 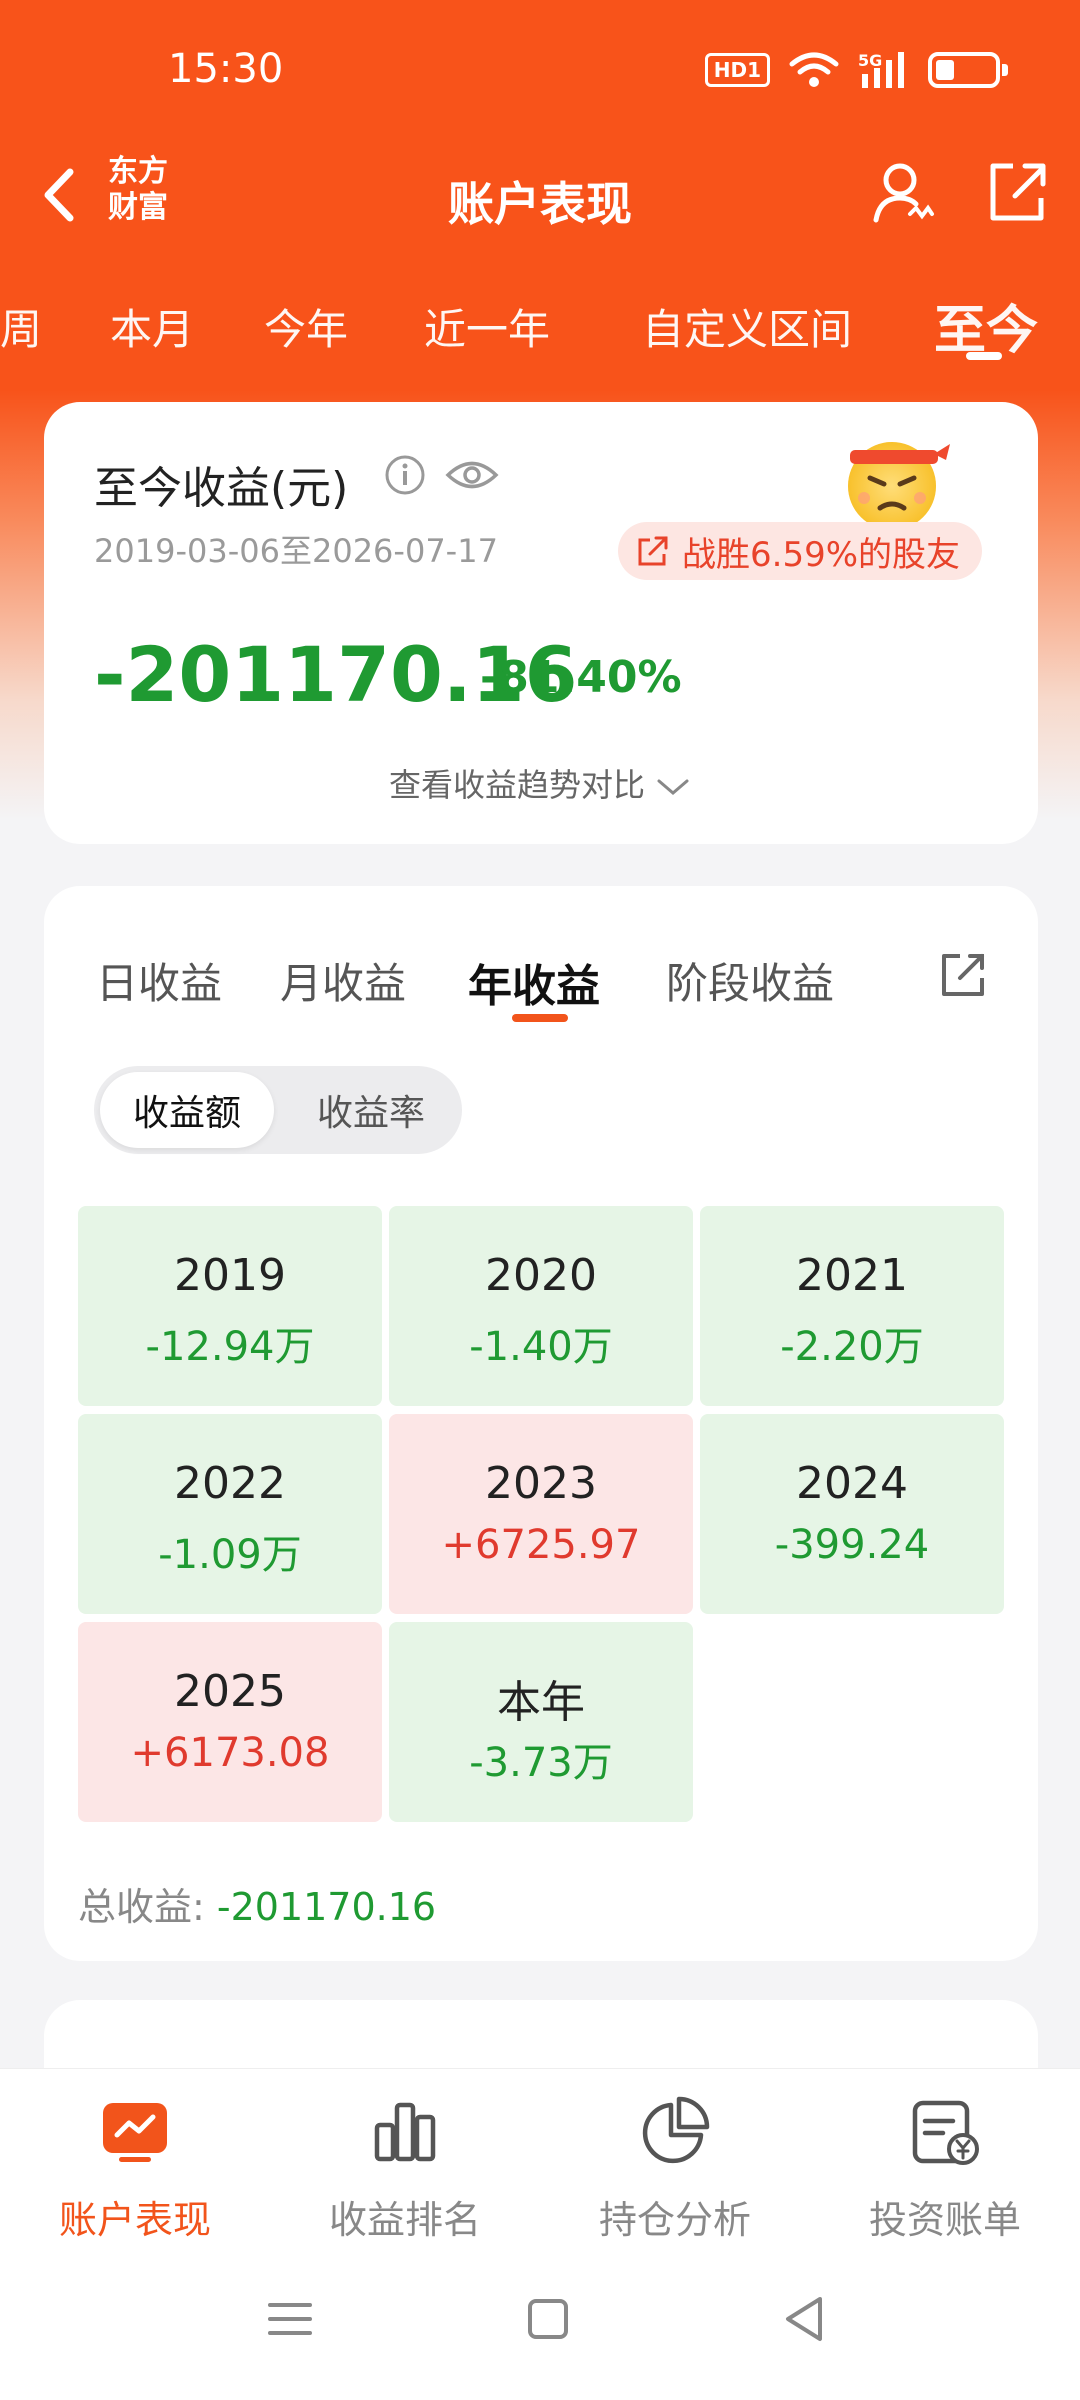 I want to click on share-small-icon, so click(x=653, y=551).